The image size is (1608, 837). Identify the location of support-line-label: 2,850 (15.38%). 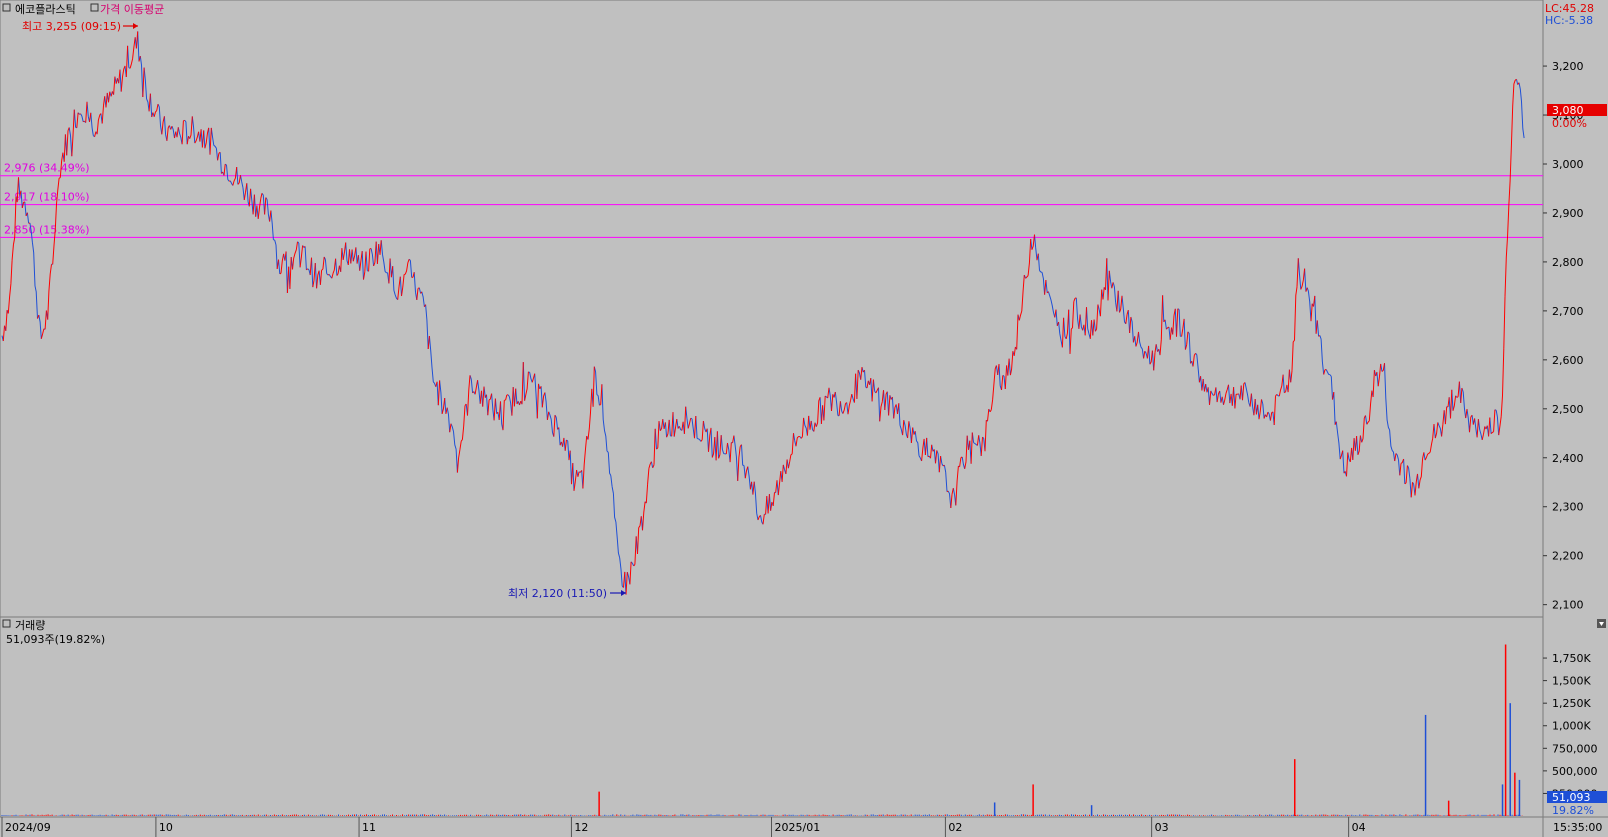
(47, 229).